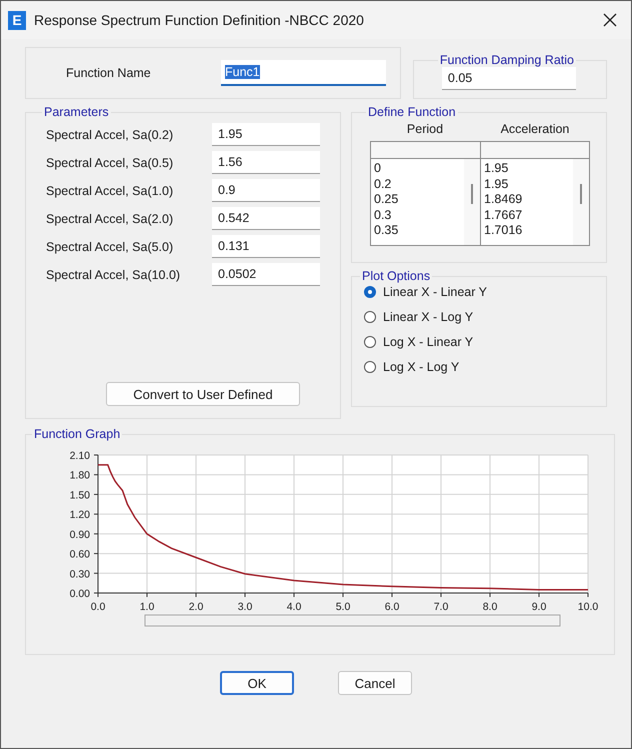 This screenshot has height=749, width=632. Describe the element at coordinates (539, 607) in the screenshot. I see `tick-label: 9.0` at that location.